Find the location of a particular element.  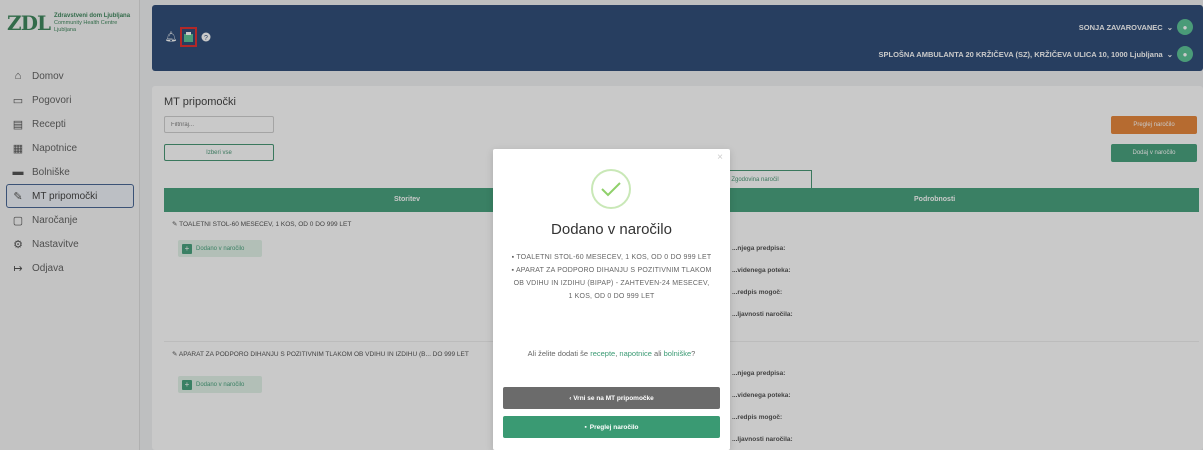

link-bolniske: bolniške is located at coordinates (678, 353).